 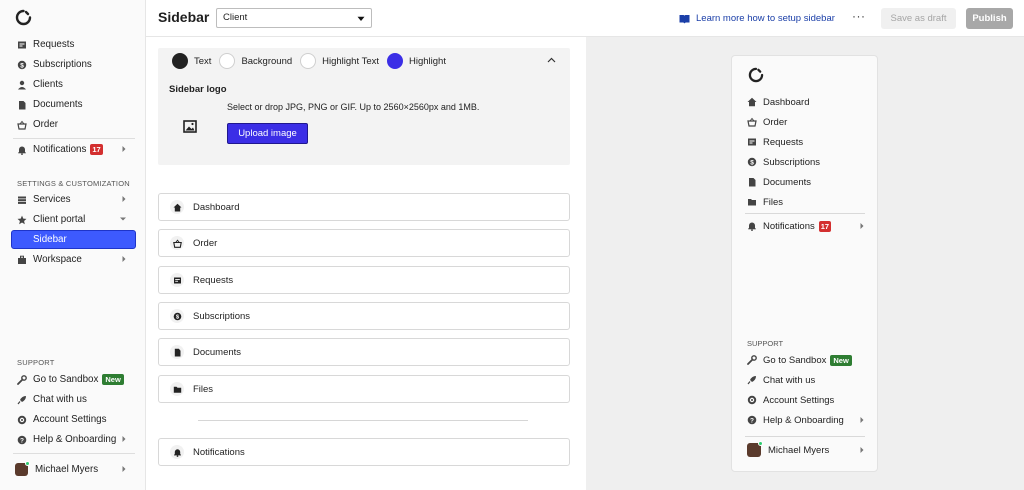 What do you see at coordinates (70, 419) in the screenshot?
I see `sidebar-item-label: Account Settings` at bounding box center [70, 419].